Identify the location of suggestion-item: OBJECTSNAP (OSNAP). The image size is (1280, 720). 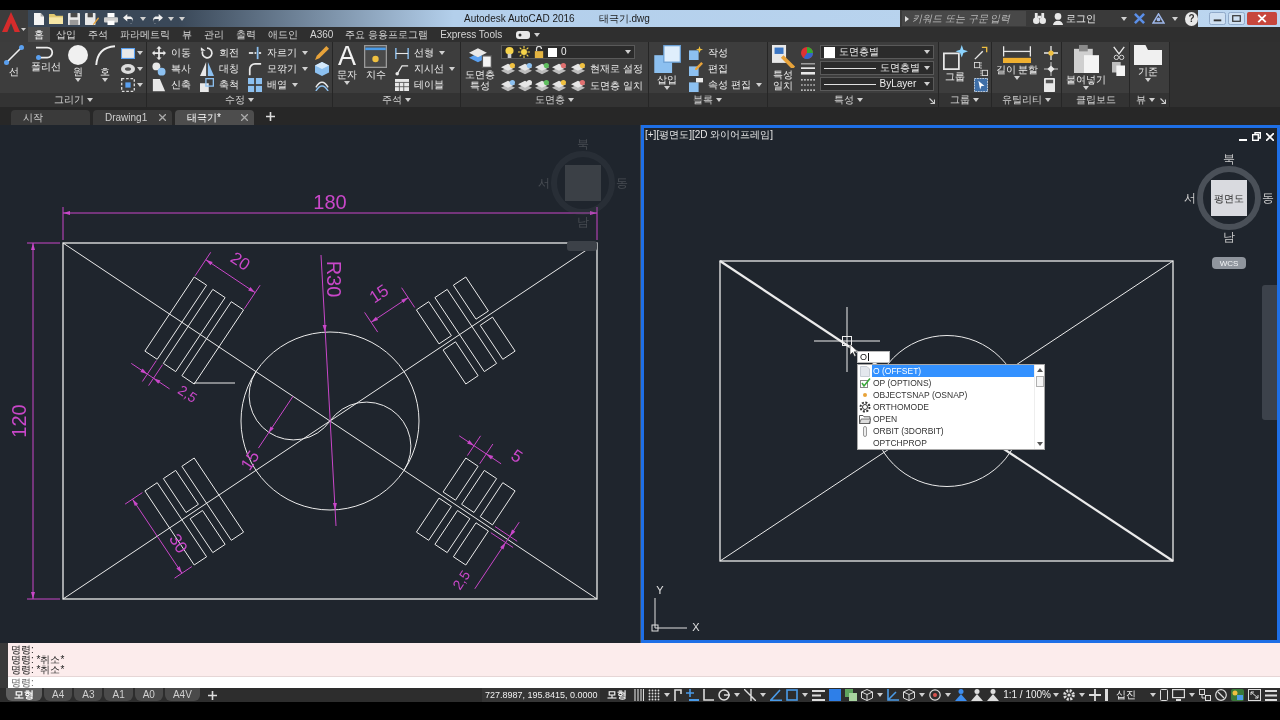
(953, 395).